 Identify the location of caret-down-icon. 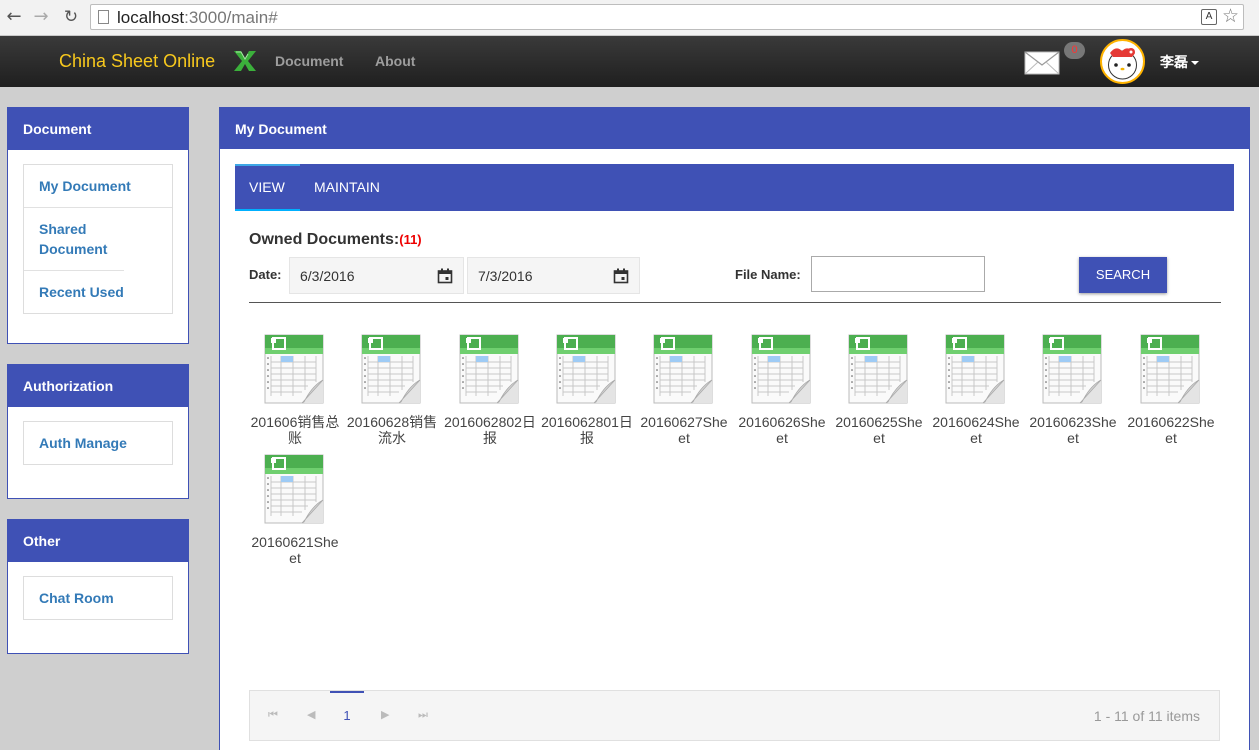
(1195, 63).